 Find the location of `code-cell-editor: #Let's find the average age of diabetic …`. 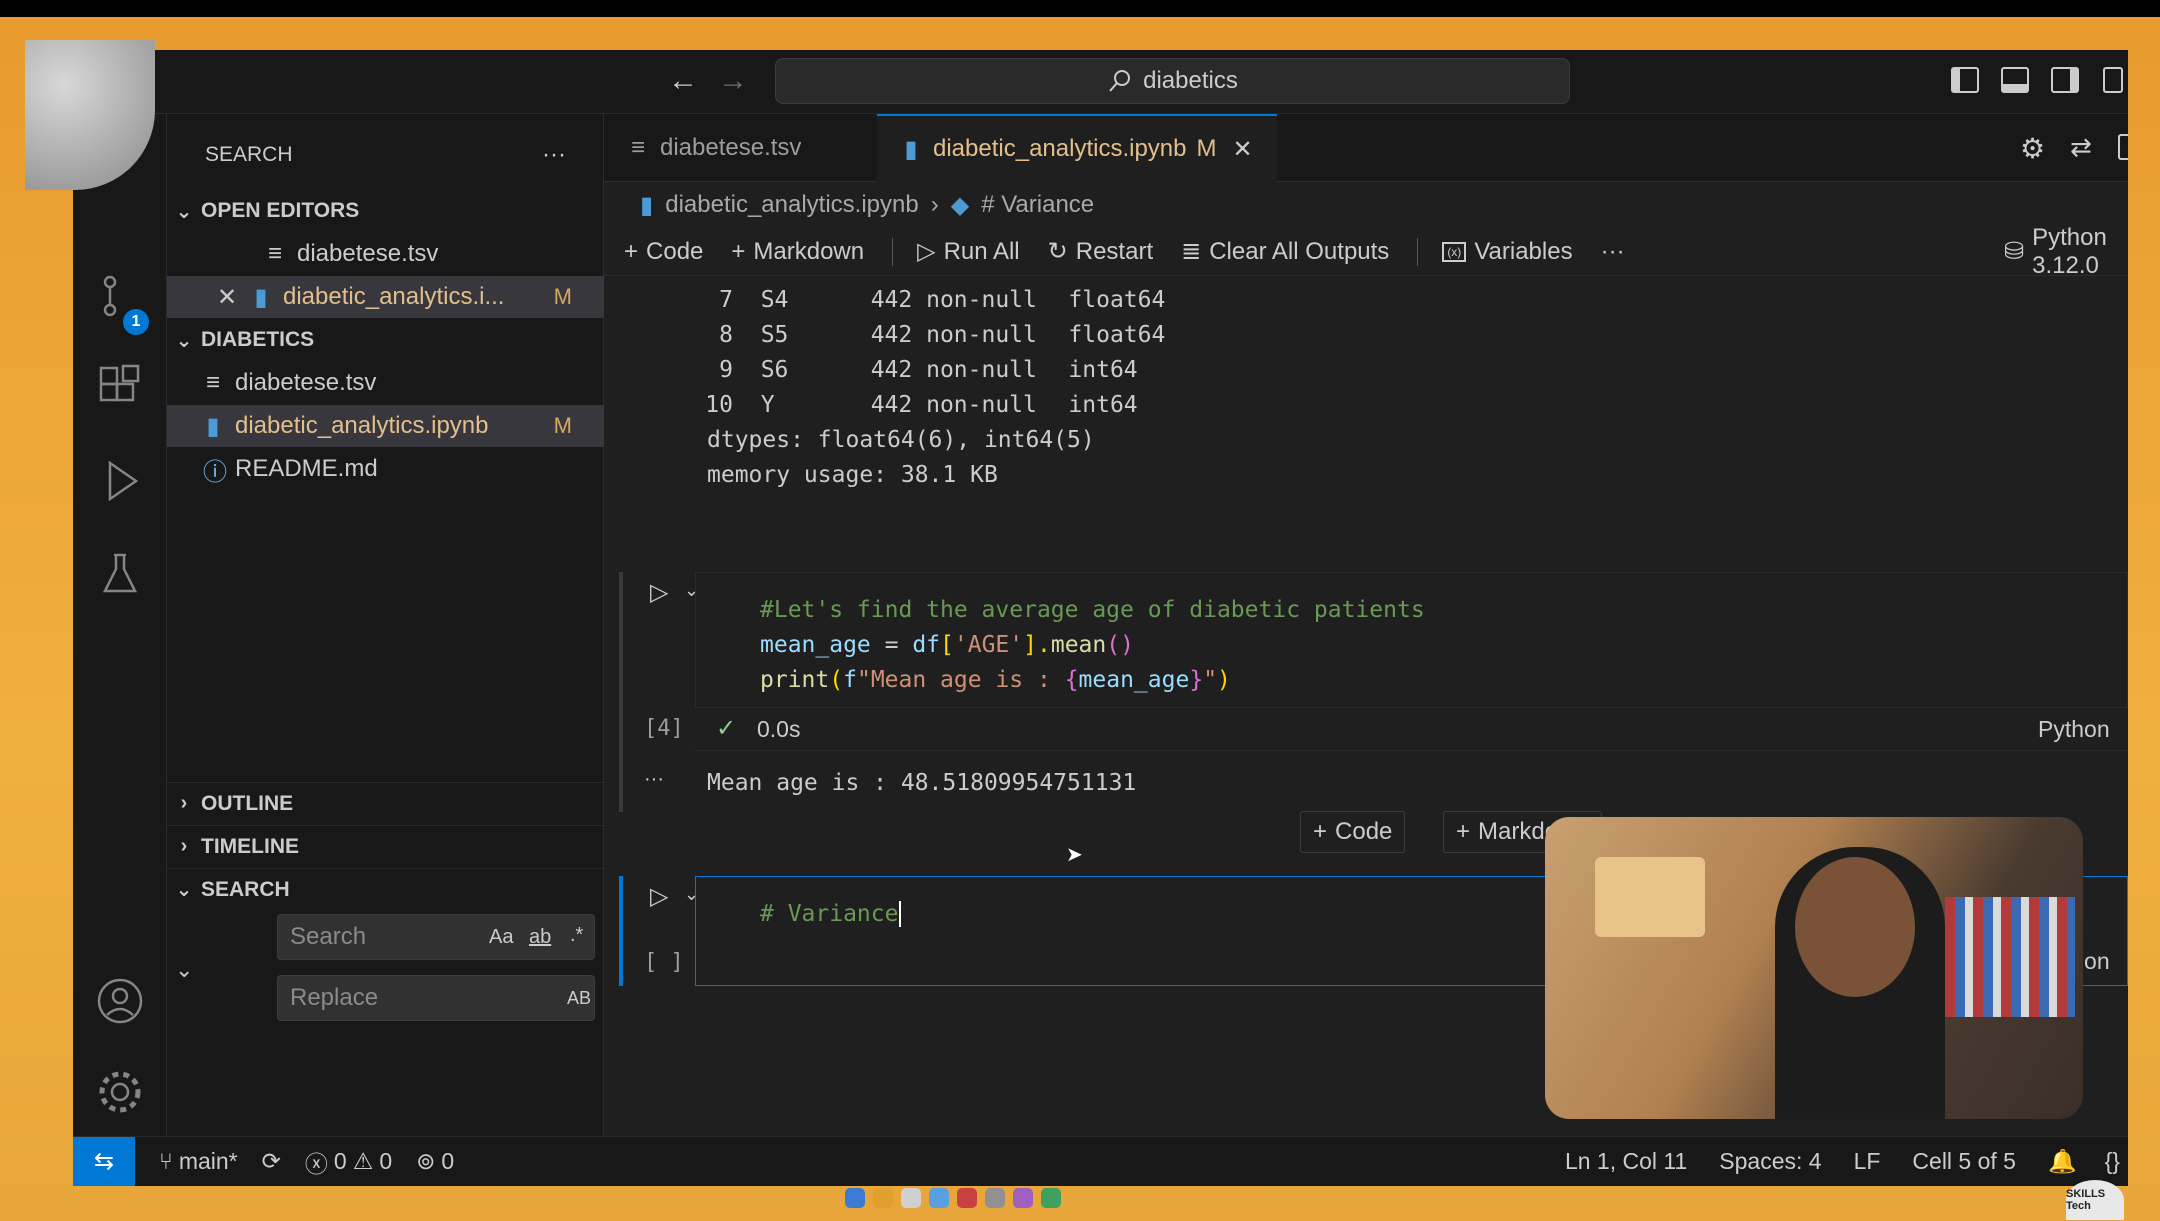

code-cell-editor: #Let's find the average age of diabetic … is located at coordinates (1411, 640).